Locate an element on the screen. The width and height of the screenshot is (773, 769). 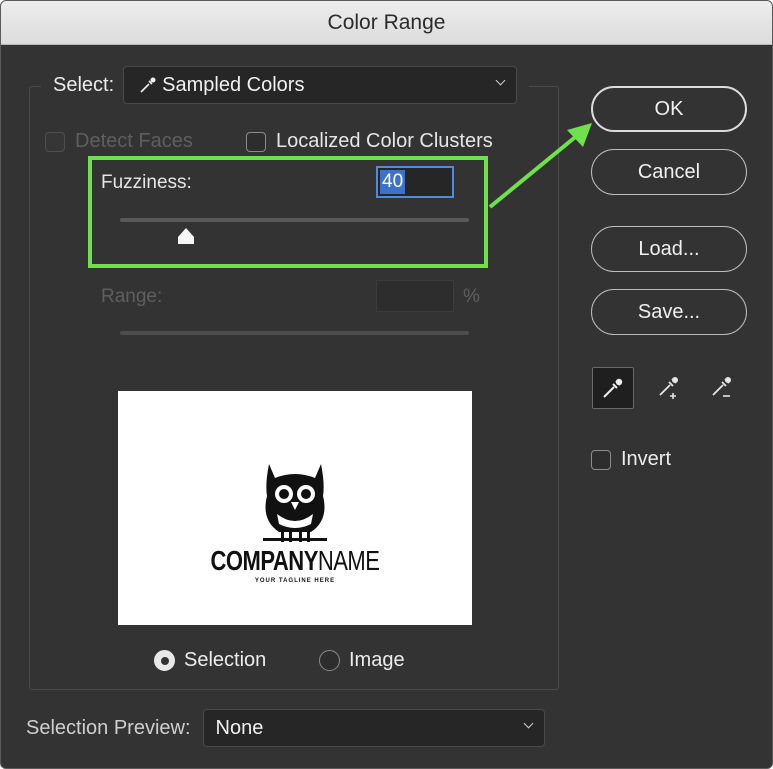
image-radio: Image is located at coordinates (362, 660).